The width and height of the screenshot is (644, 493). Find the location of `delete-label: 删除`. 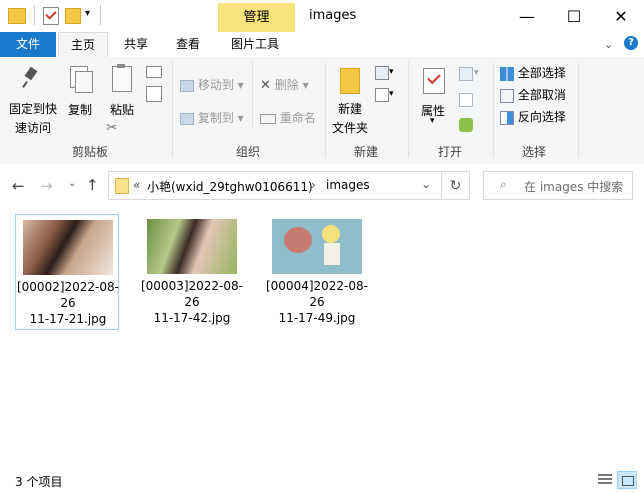

delete-label: 删除 is located at coordinates (286, 85).